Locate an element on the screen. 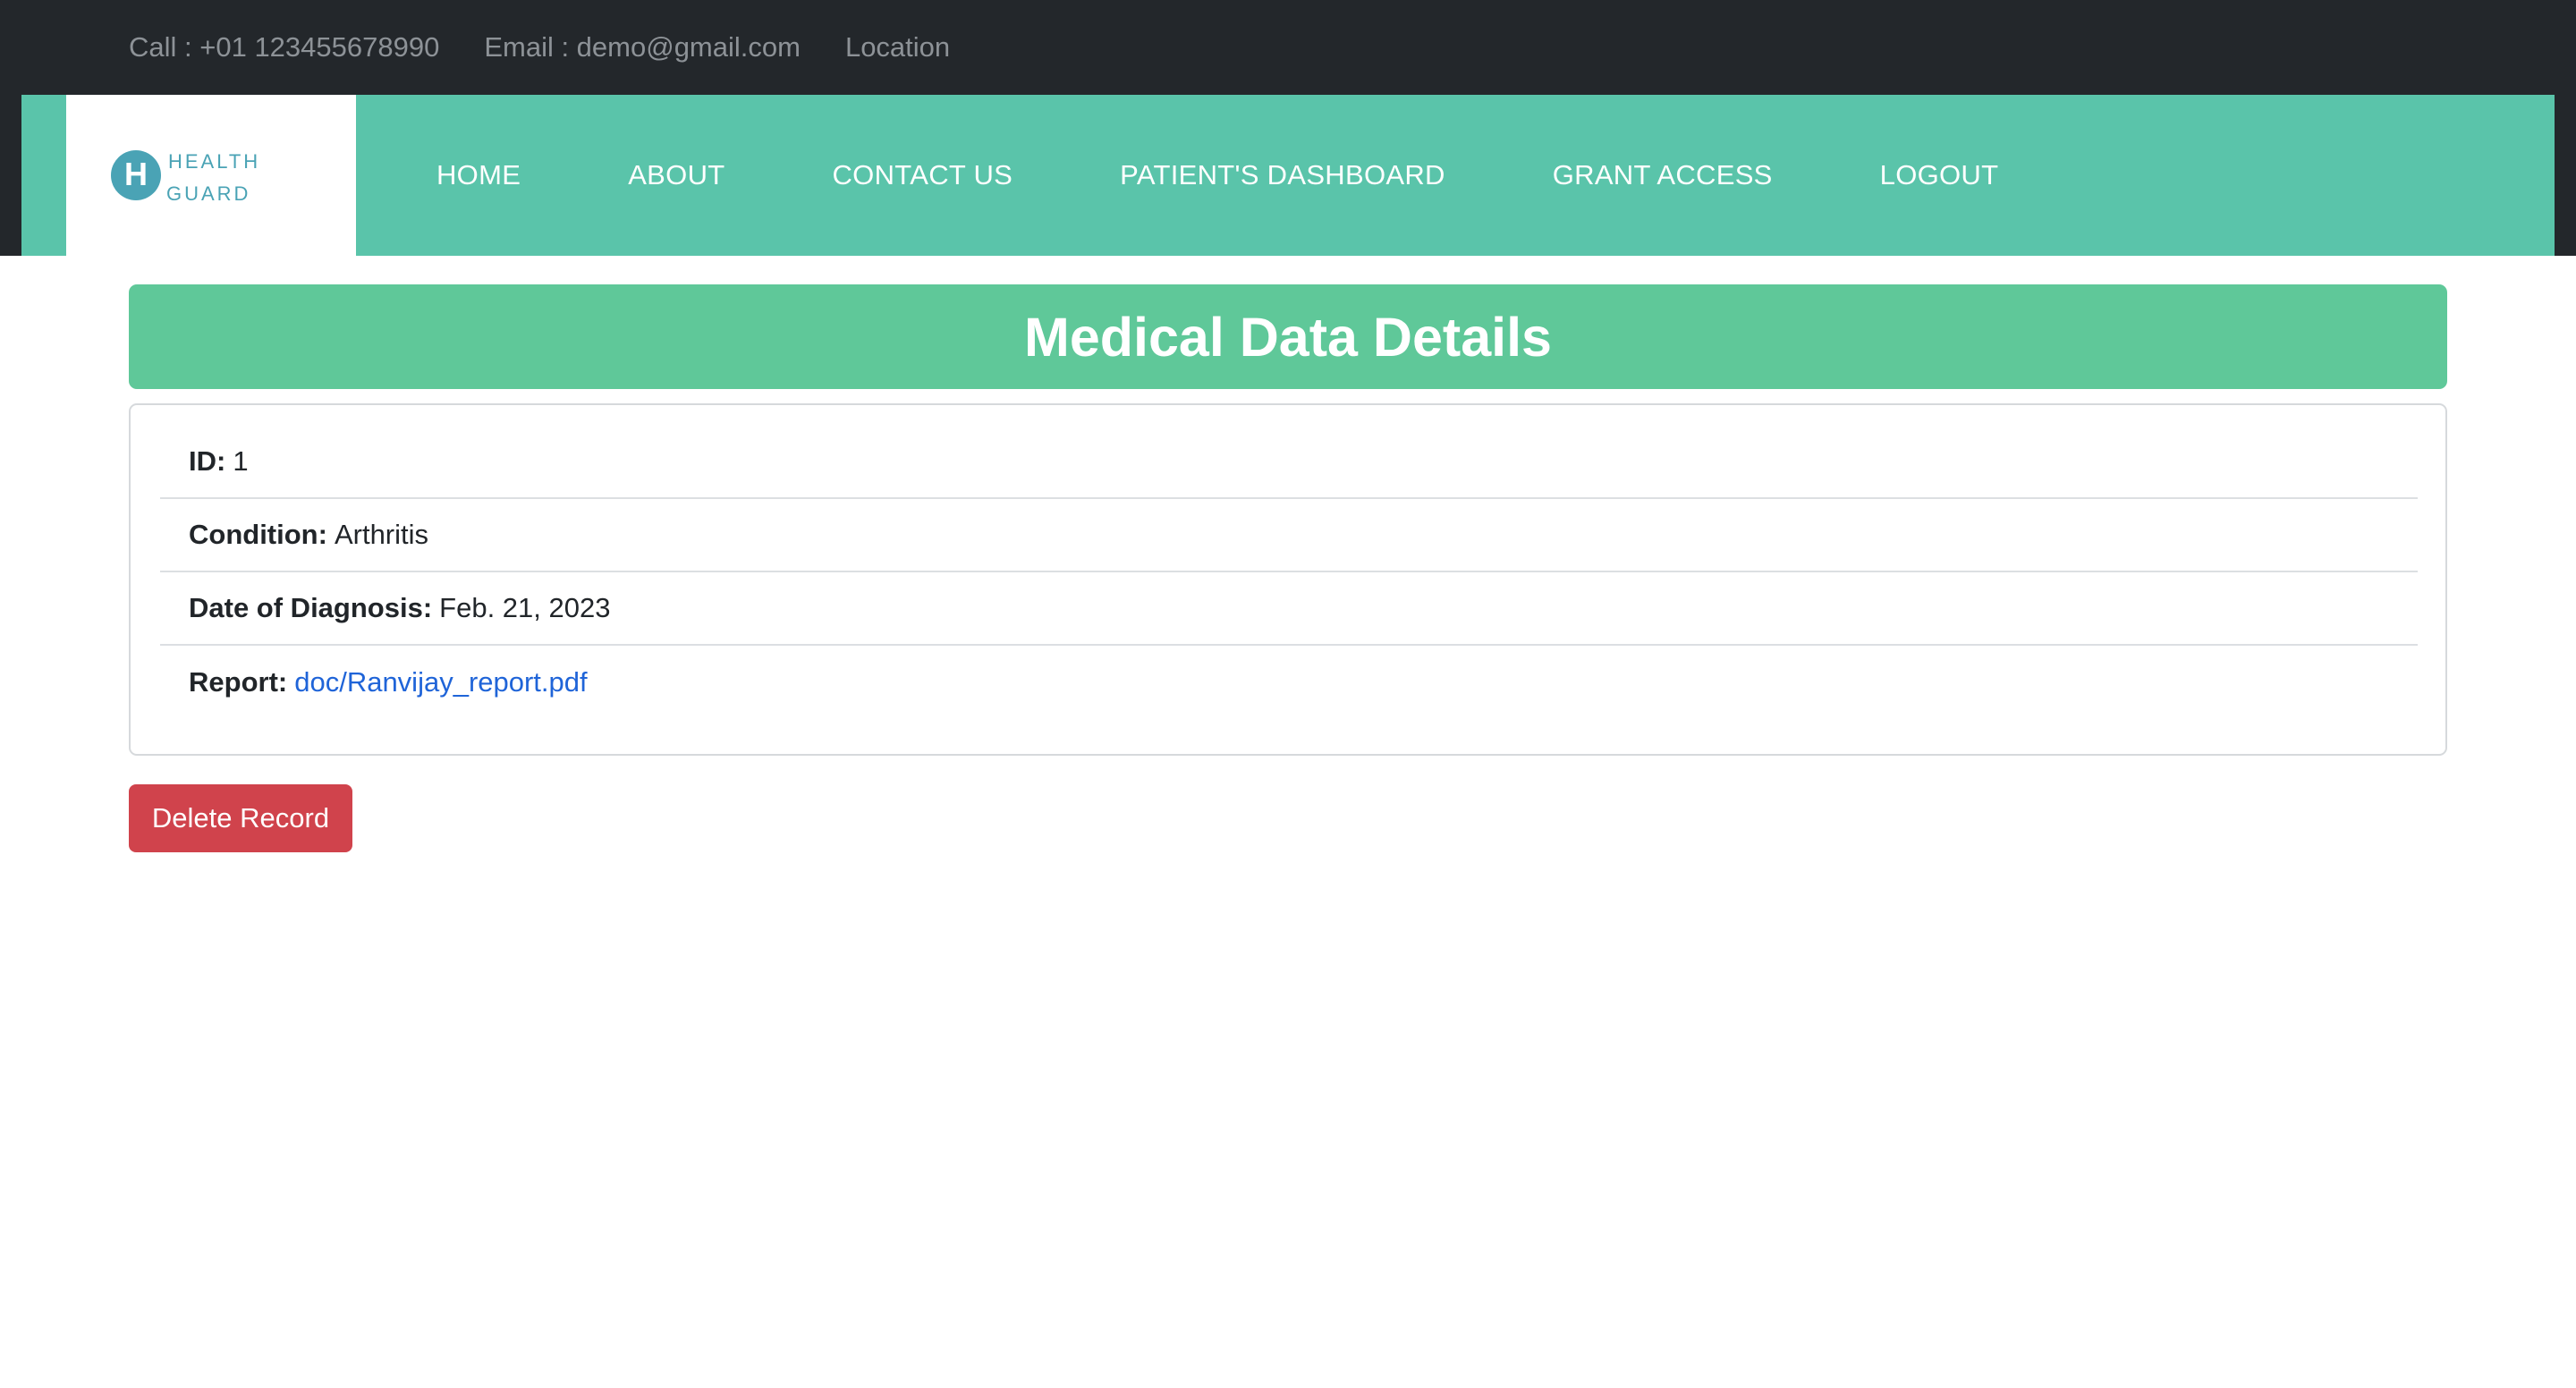 Image resolution: width=2576 pixels, height=1388 pixels. record-id-row: ID: 1 is located at coordinates (1289, 463).